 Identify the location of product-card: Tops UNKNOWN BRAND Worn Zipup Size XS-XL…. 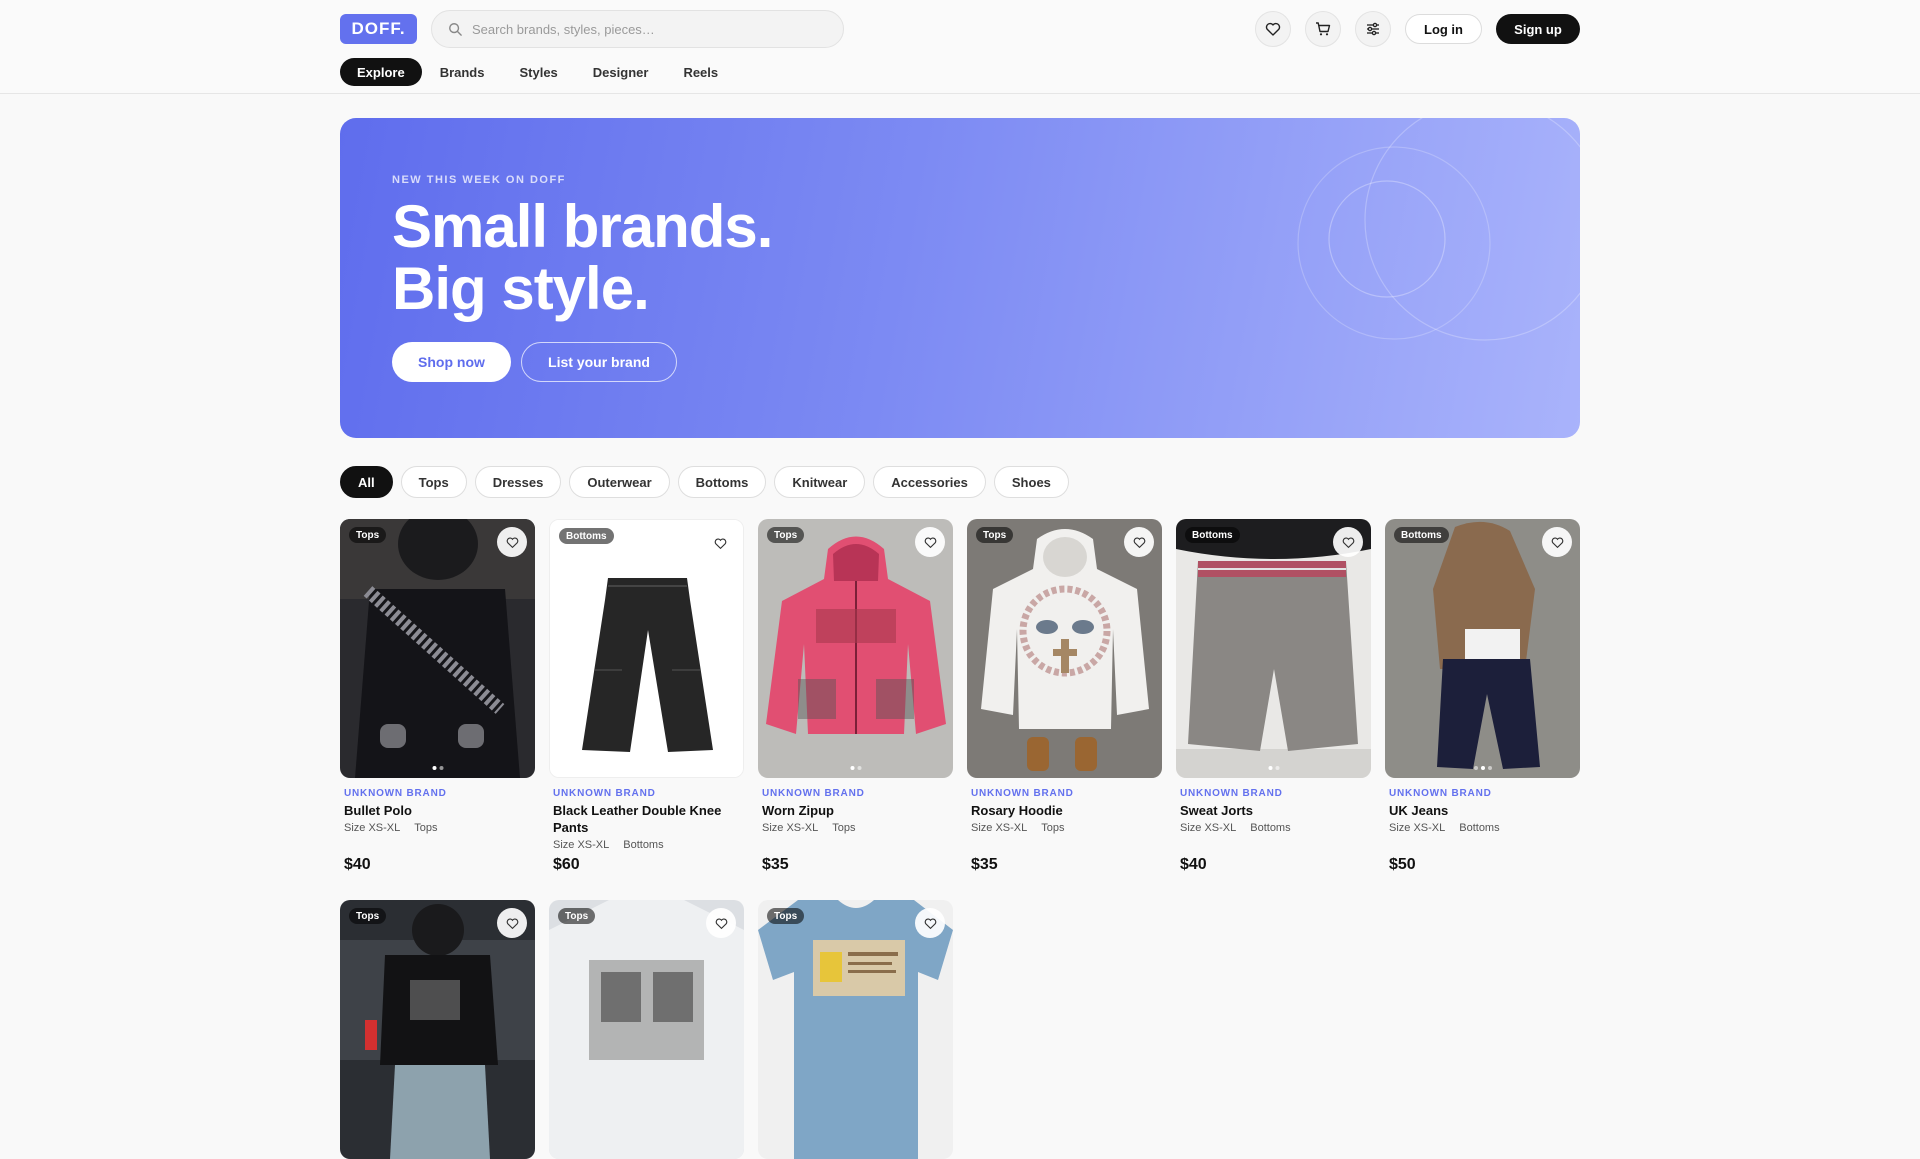
(855, 696).